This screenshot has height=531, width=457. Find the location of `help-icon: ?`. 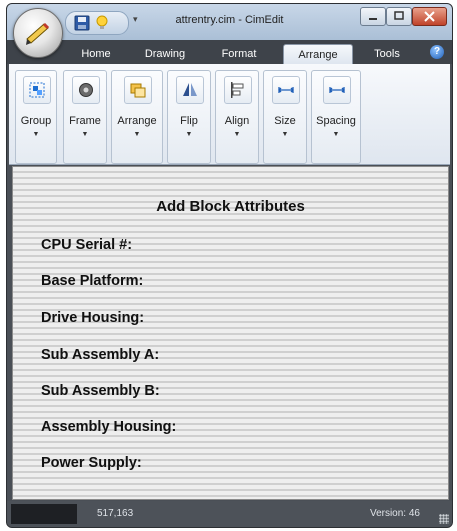

help-icon: ? is located at coordinates (437, 52).